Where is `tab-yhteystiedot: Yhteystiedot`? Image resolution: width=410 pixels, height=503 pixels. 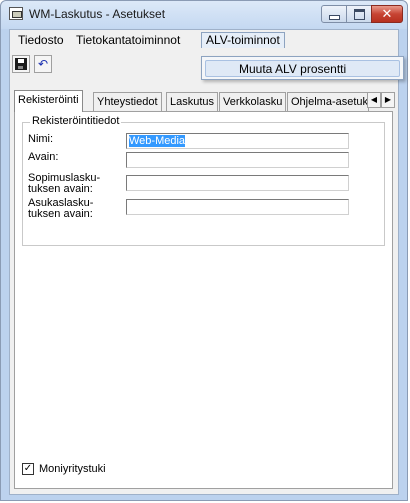
tab-yhteystiedot: Yhteystiedot is located at coordinates (127, 101).